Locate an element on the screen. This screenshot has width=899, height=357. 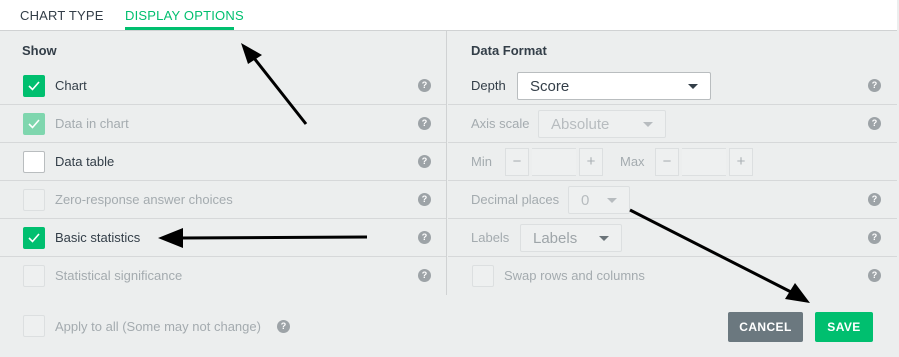
max-label: Max is located at coordinates (632, 161).